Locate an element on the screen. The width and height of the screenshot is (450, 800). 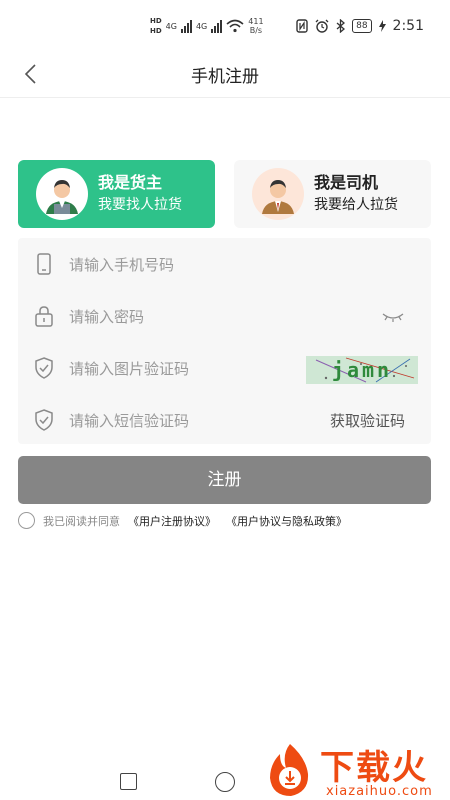
nfc-icon is located at coordinates (302, 26).